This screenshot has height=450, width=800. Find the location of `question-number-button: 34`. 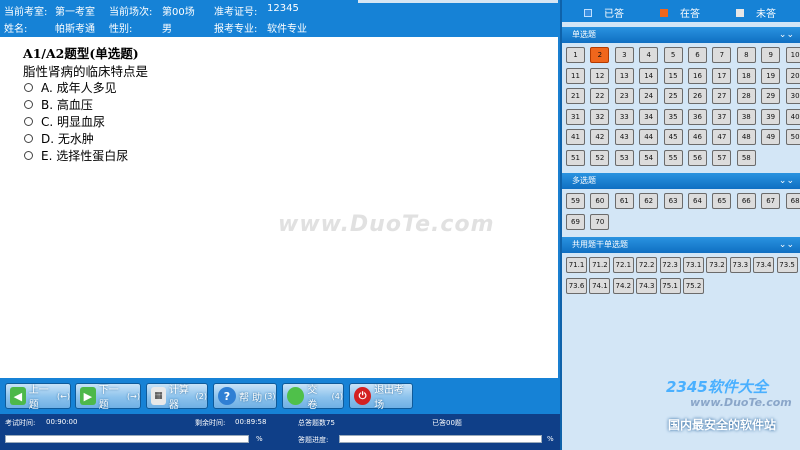

question-number-button: 34 is located at coordinates (649, 116).